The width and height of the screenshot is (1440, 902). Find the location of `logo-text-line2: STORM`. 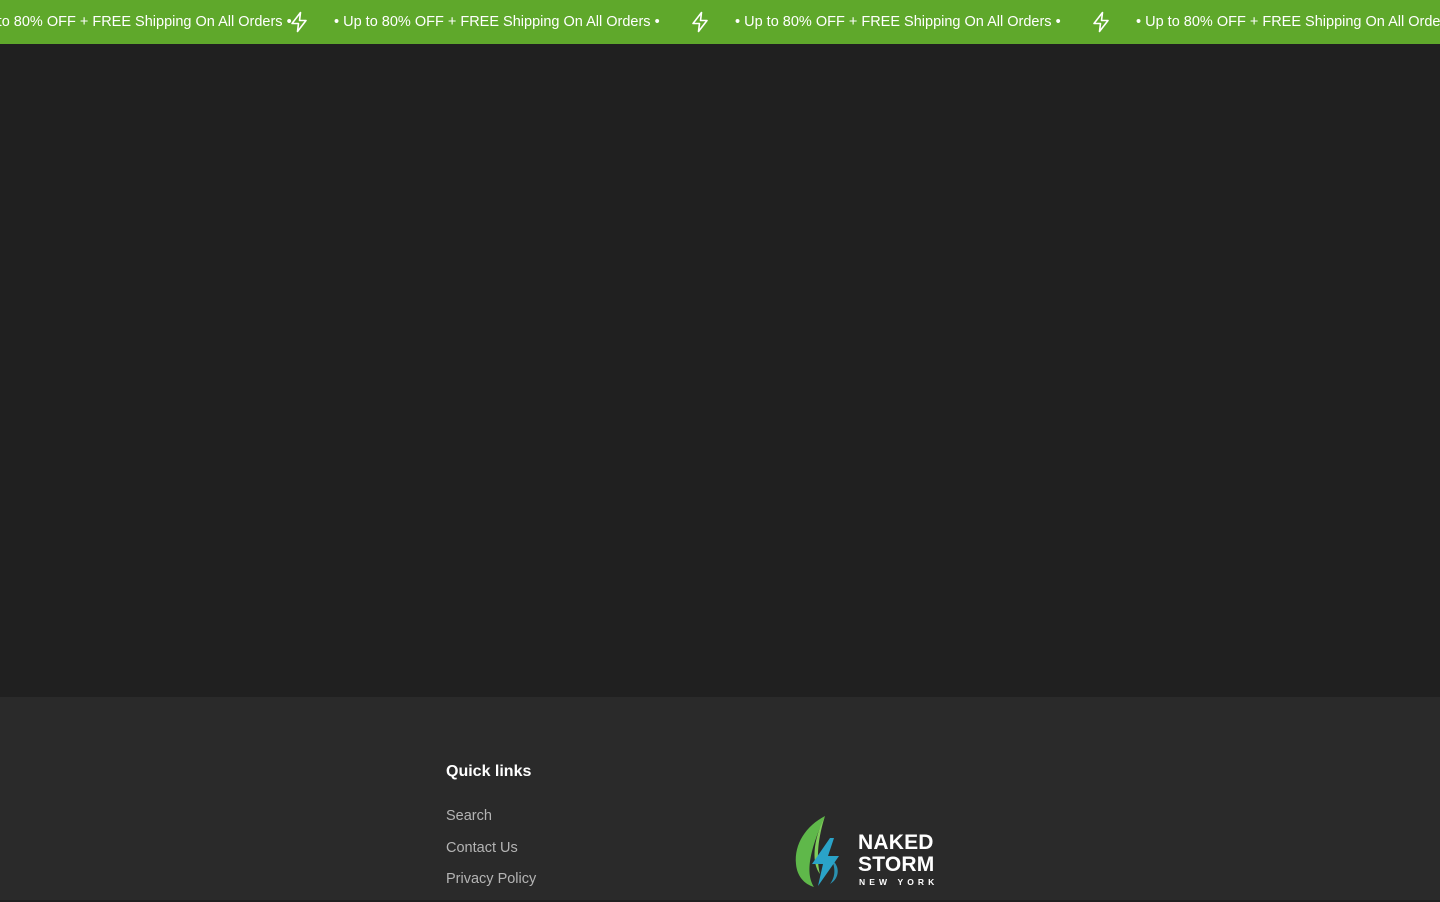

logo-text-line2: STORM is located at coordinates (896, 864).